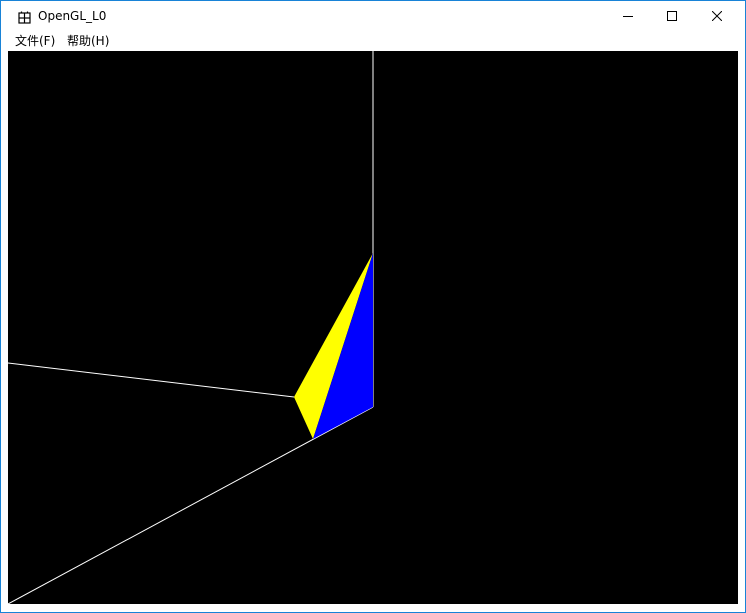 Image resolution: width=746 pixels, height=613 pixels. What do you see at coordinates (72, 16) in the screenshot?
I see `window-title: OpenGL_L0` at bounding box center [72, 16].